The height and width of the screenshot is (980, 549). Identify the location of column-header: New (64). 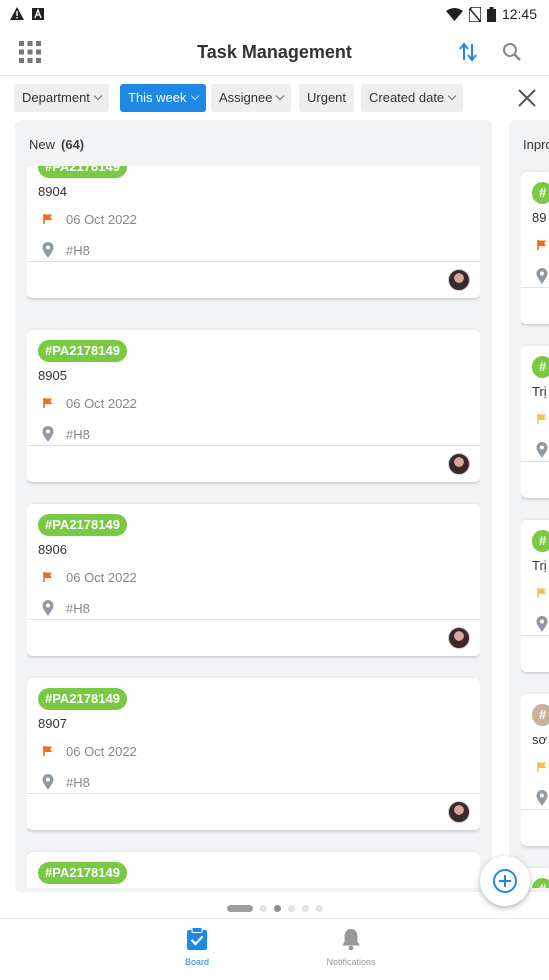
(57, 144).